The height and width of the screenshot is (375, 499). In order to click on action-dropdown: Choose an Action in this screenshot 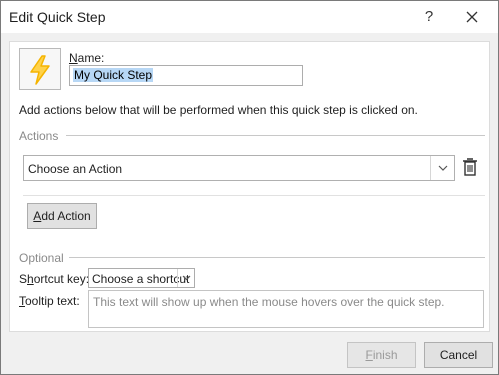, I will do `click(239, 168)`.